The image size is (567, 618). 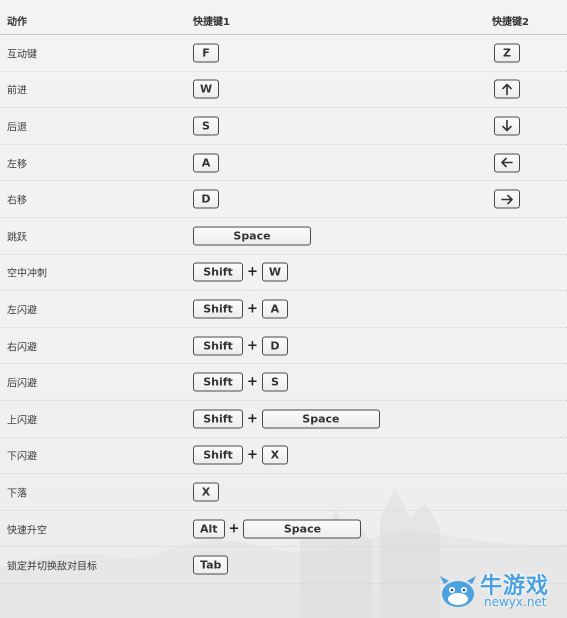 I want to click on hotkey-1: Tab, so click(x=211, y=565).